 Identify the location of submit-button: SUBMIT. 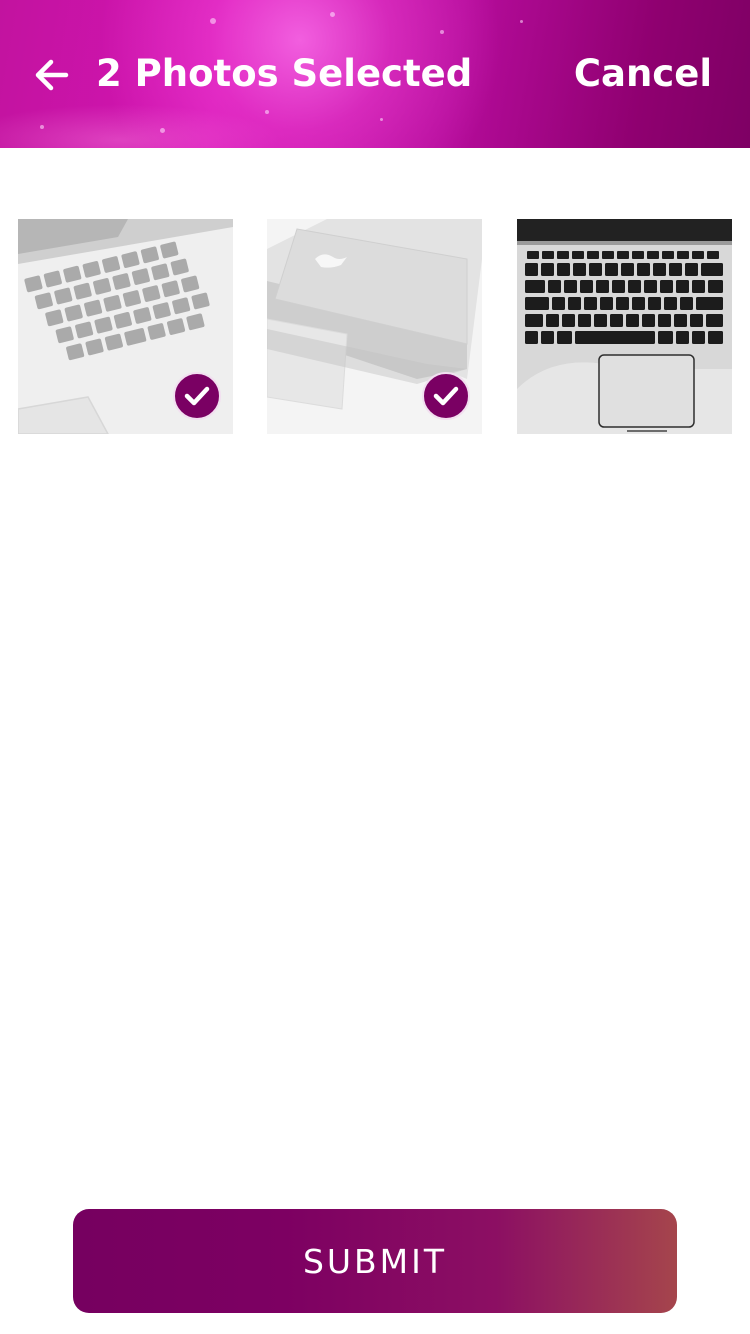
(375, 1261).